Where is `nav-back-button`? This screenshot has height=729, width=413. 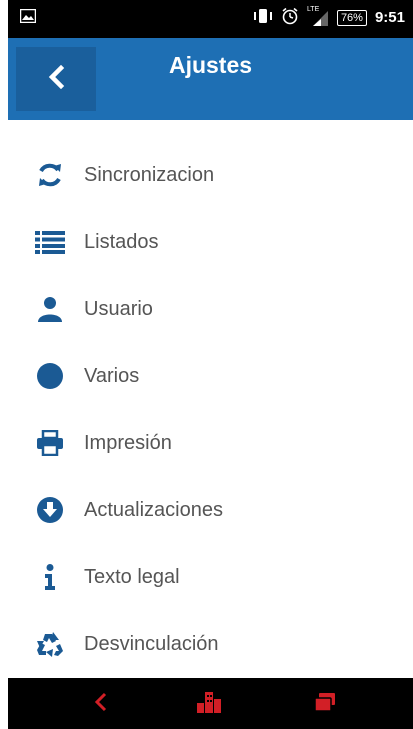
nav-back-button is located at coordinates (101, 704).